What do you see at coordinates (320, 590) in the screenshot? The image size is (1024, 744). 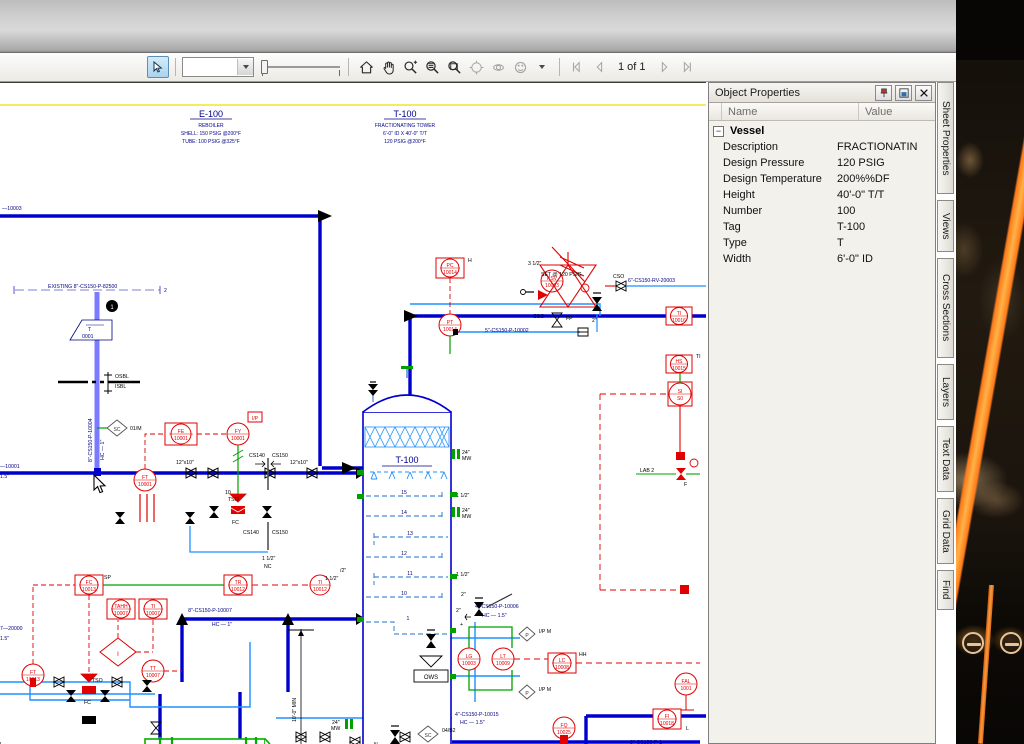 I see `svg-text: 10012` at bounding box center [320, 590].